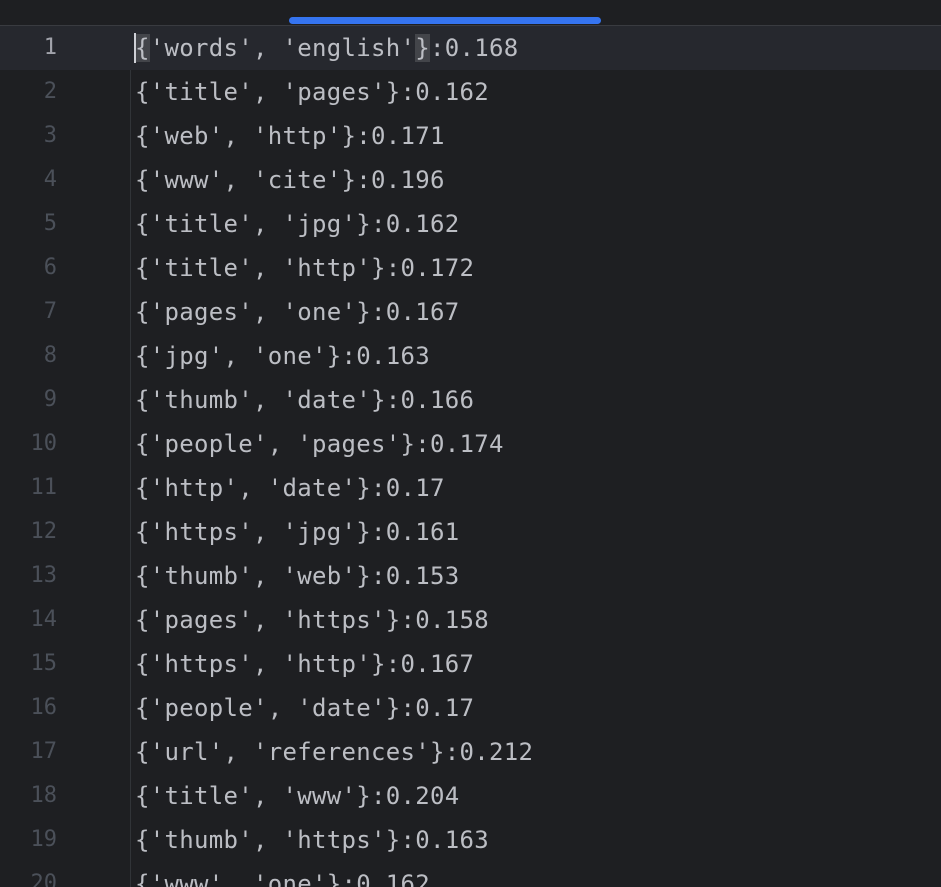  I want to click on line-number: 11, so click(44, 487).